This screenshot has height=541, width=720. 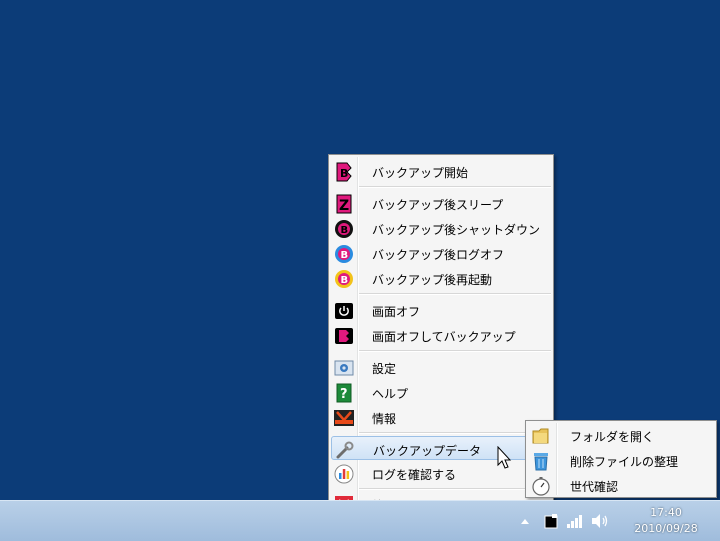 What do you see at coordinates (441, 417) in the screenshot?
I see `menu-item-info: 情報` at bounding box center [441, 417].